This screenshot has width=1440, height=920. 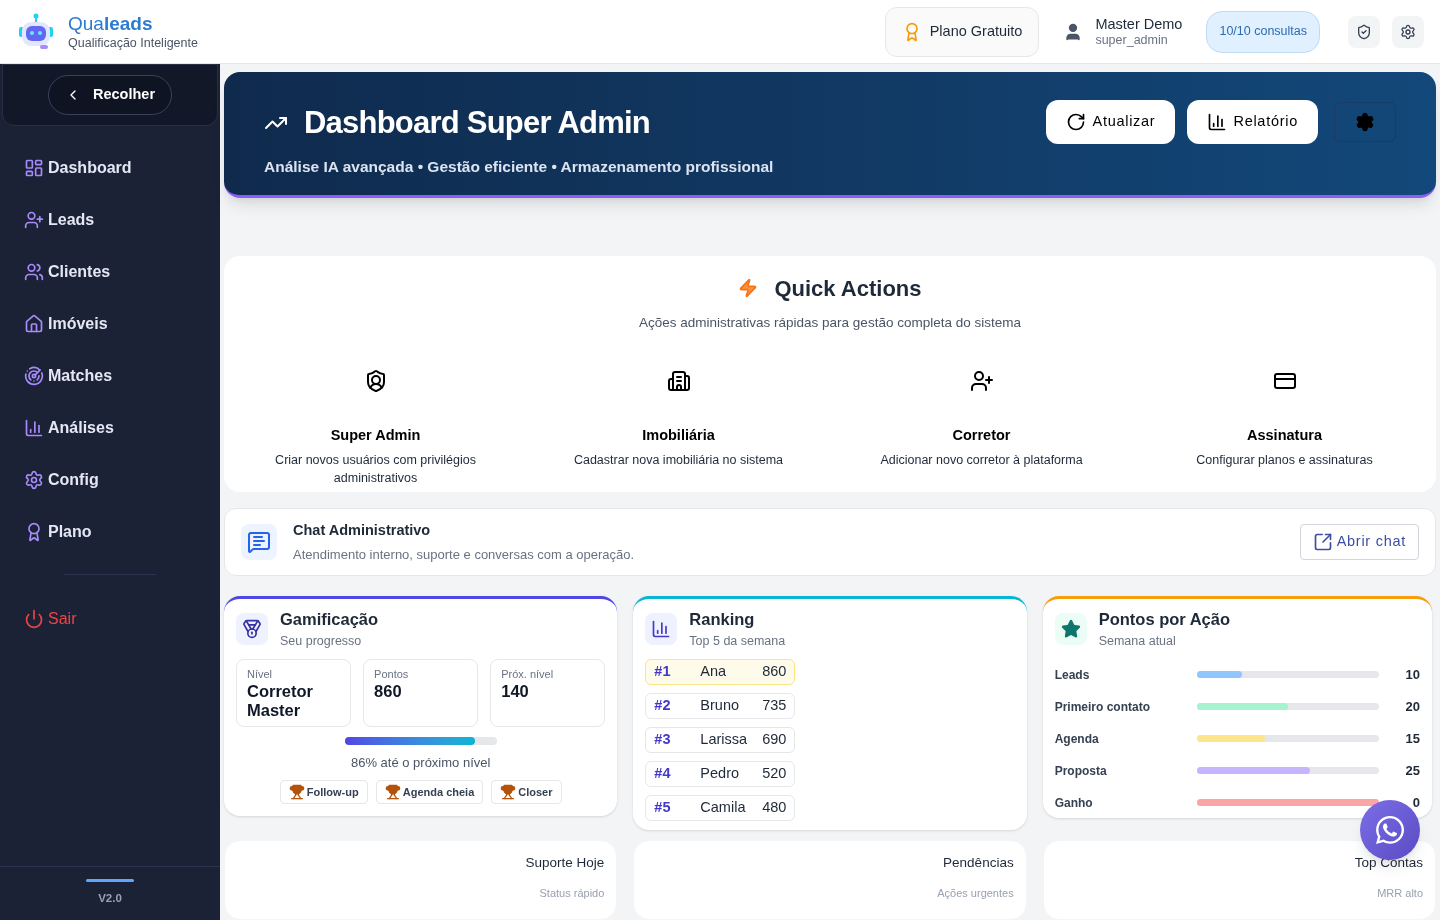 I want to click on nav-item: Plano, so click(x=110, y=532).